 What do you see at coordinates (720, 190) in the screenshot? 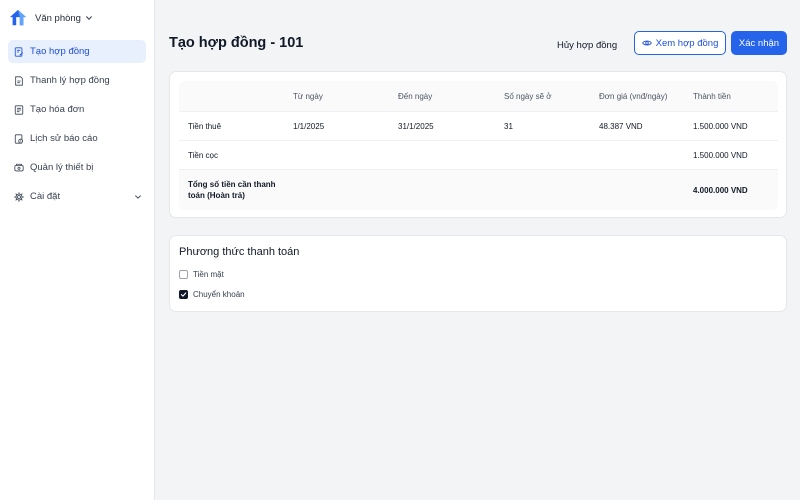
I see `total-value: 4.000.000 VND` at bounding box center [720, 190].